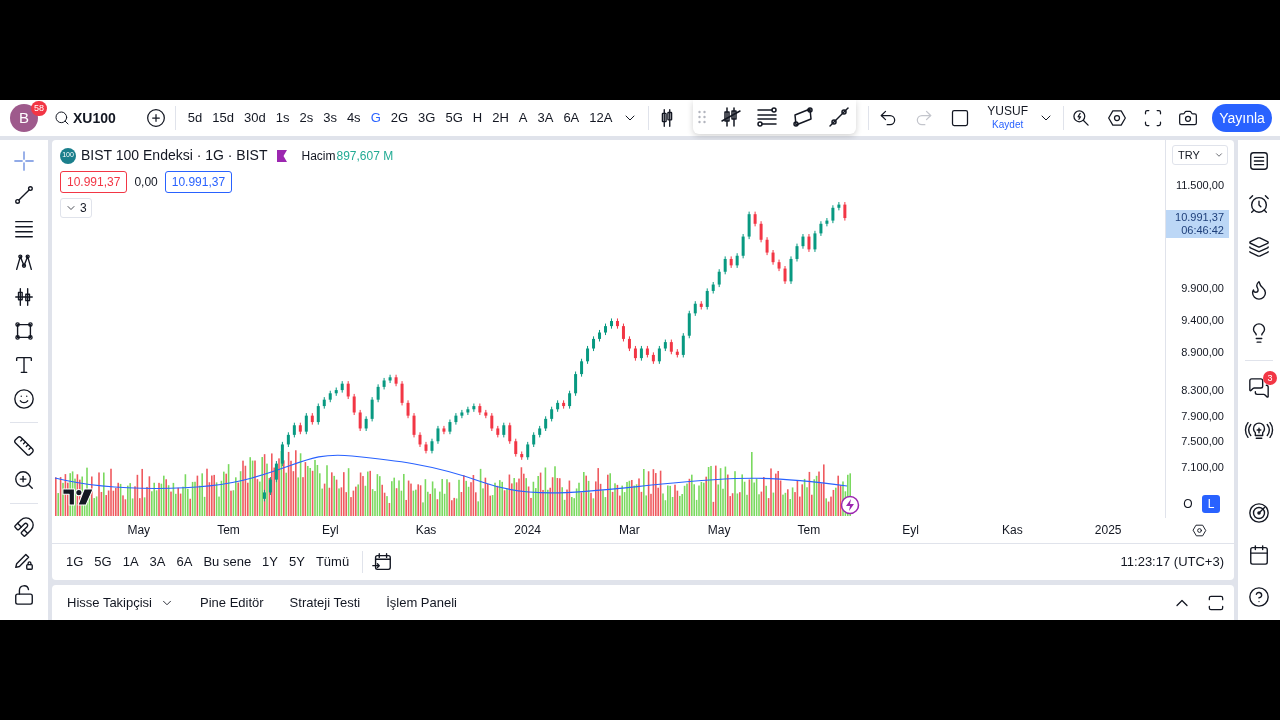 The width and height of the screenshot is (1280, 720). I want to click on time-axis-label: Tem, so click(809, 530).